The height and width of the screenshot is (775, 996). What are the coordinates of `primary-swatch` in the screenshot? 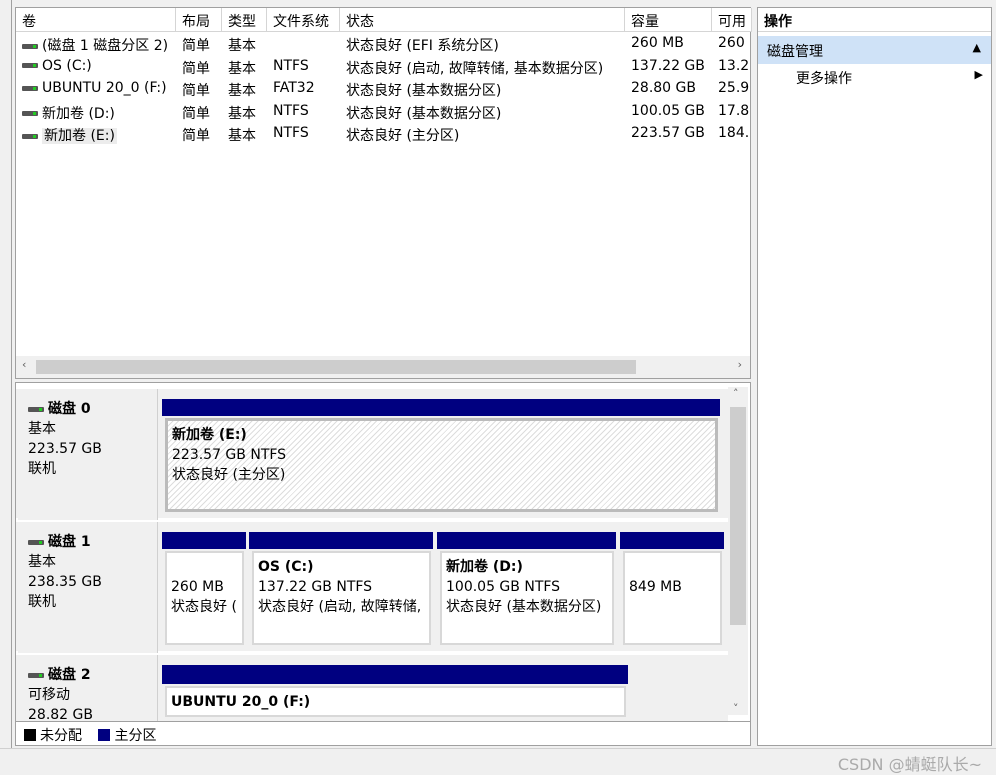 It's located at (104, 735).